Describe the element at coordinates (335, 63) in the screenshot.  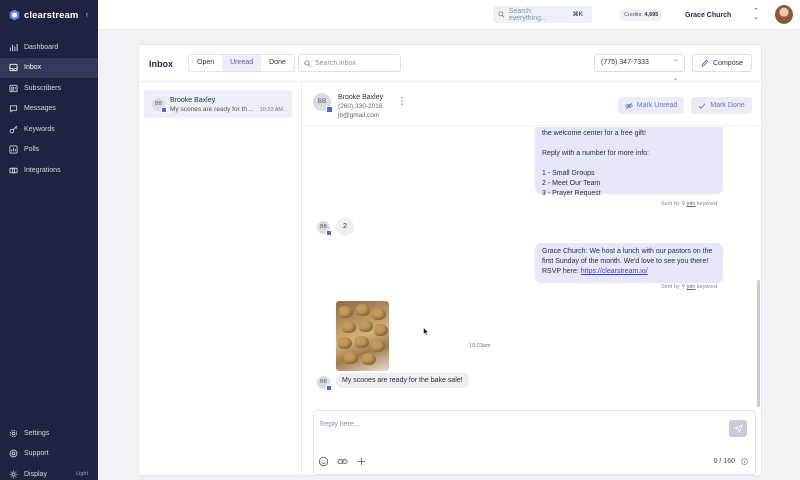
I see `inbox-search-placeholder: Search inbox` at that location.